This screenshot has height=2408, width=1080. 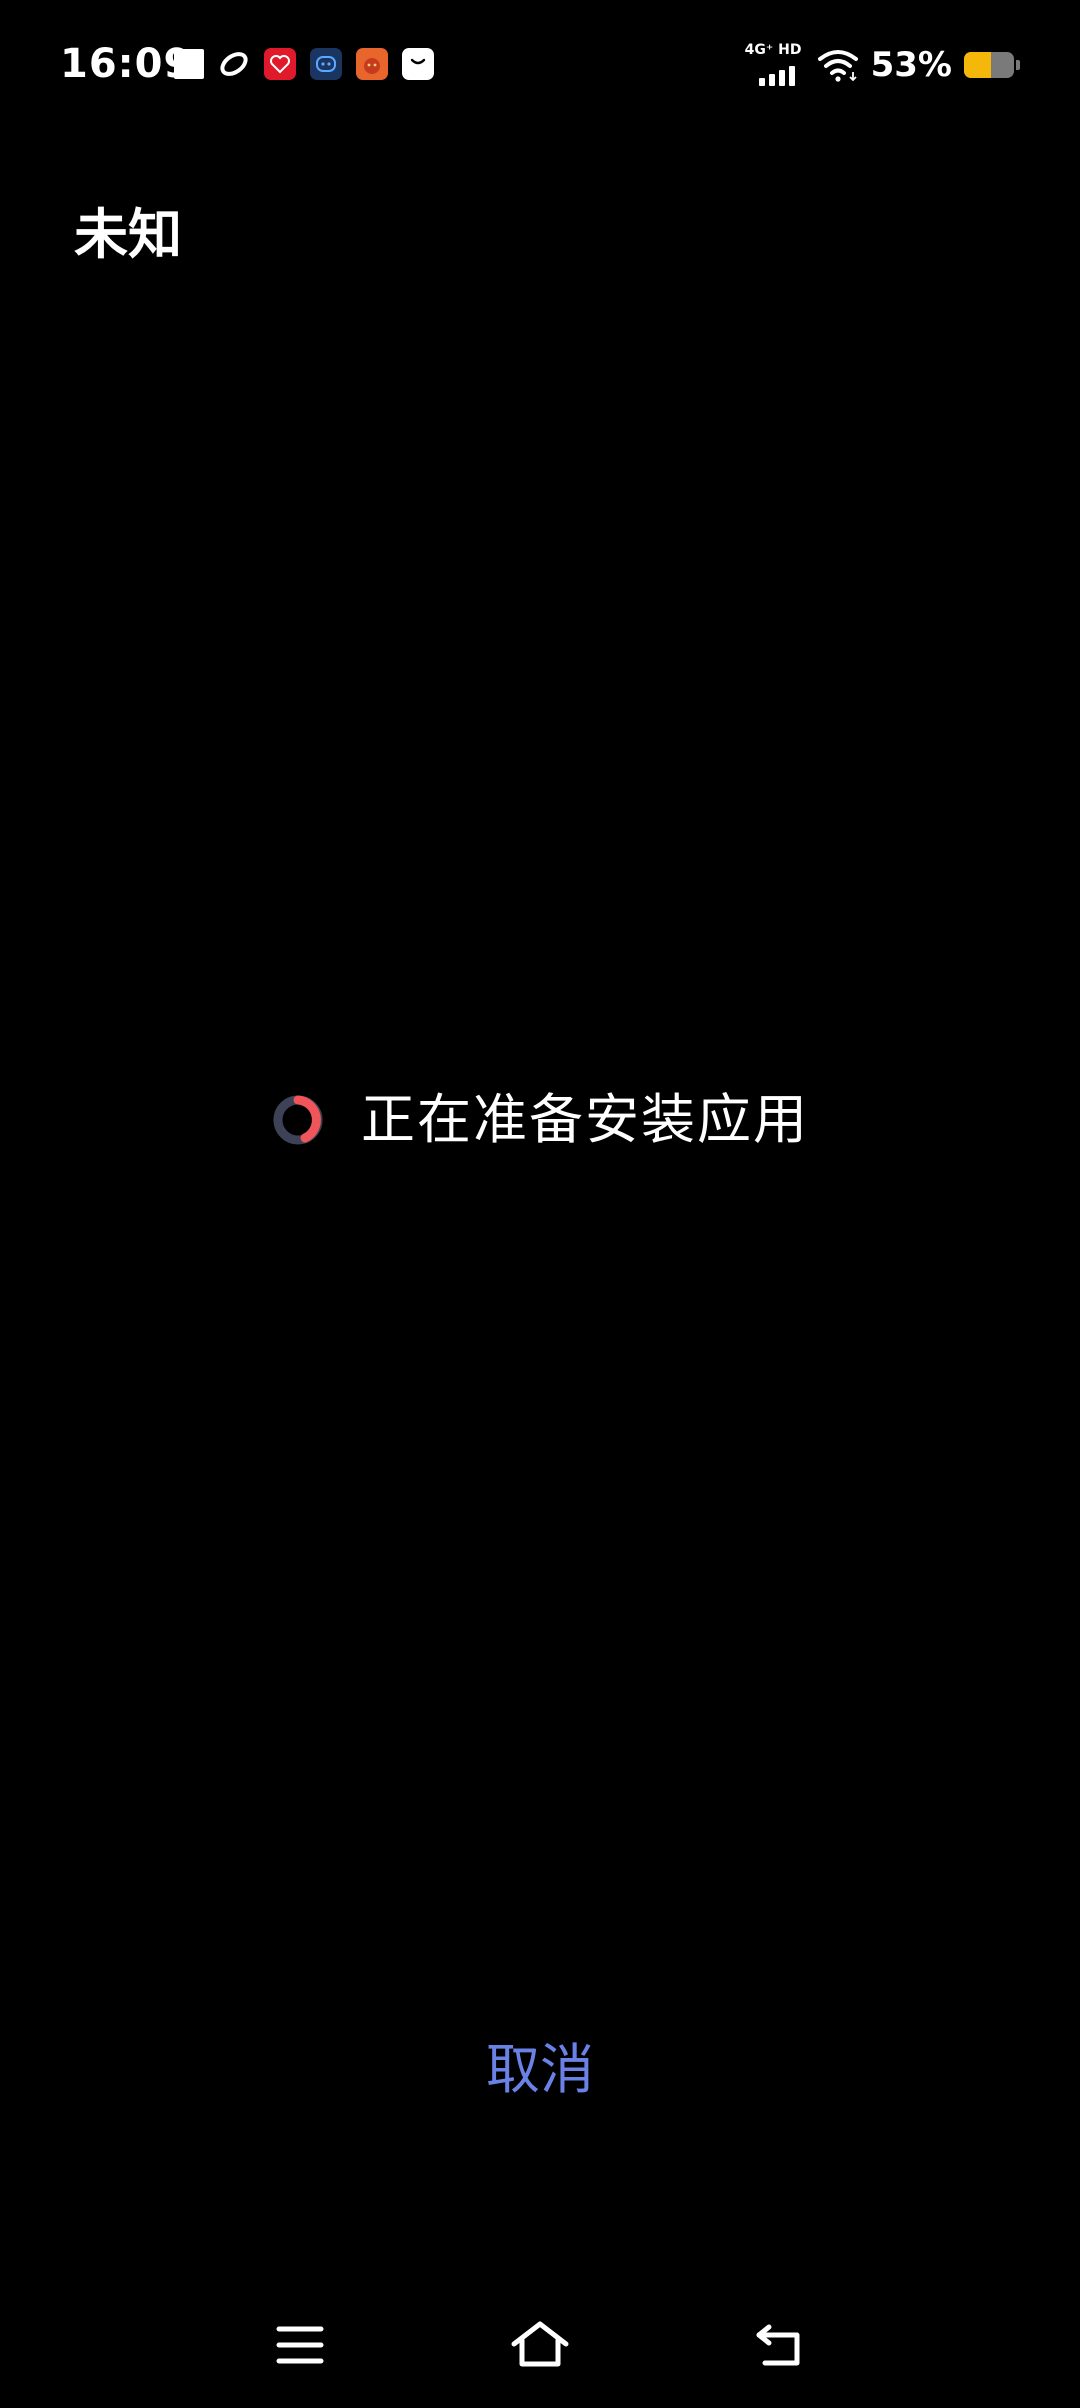 I want to click on blue-robot-app-icon, so click(x=326, y=64).